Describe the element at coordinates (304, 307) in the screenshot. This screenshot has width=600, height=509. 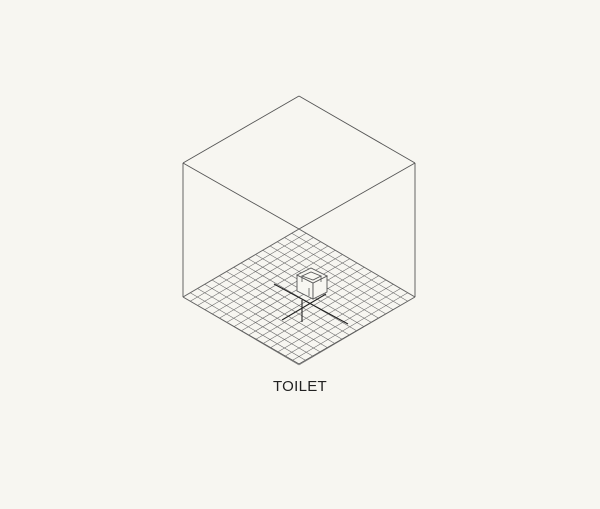
I see `floor-axis-line` at that location.